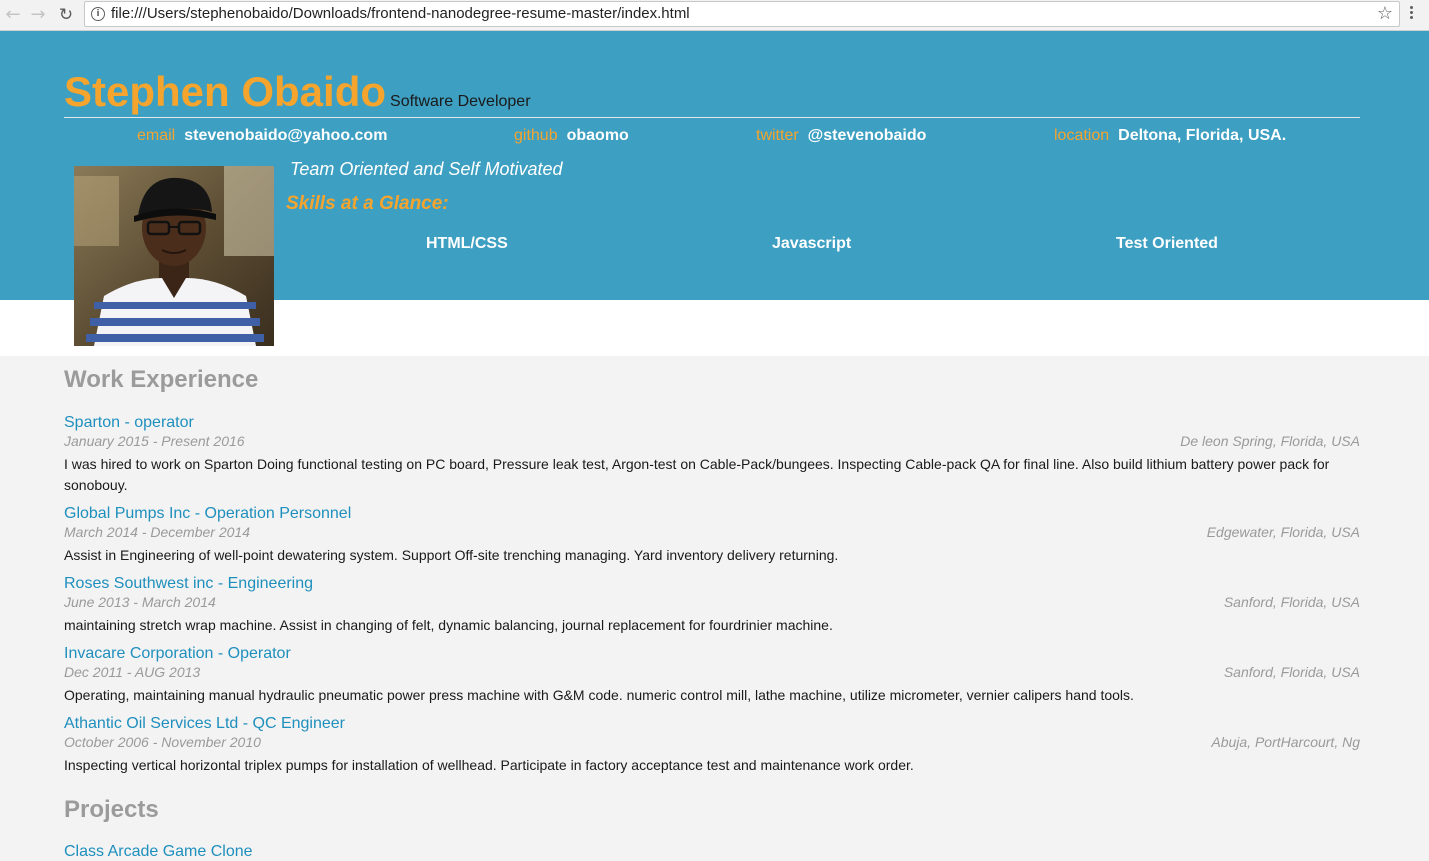 The image size is (1429, 861). I want to click on contact-value: Deltona, Florida, USA., so click(1202, 135).